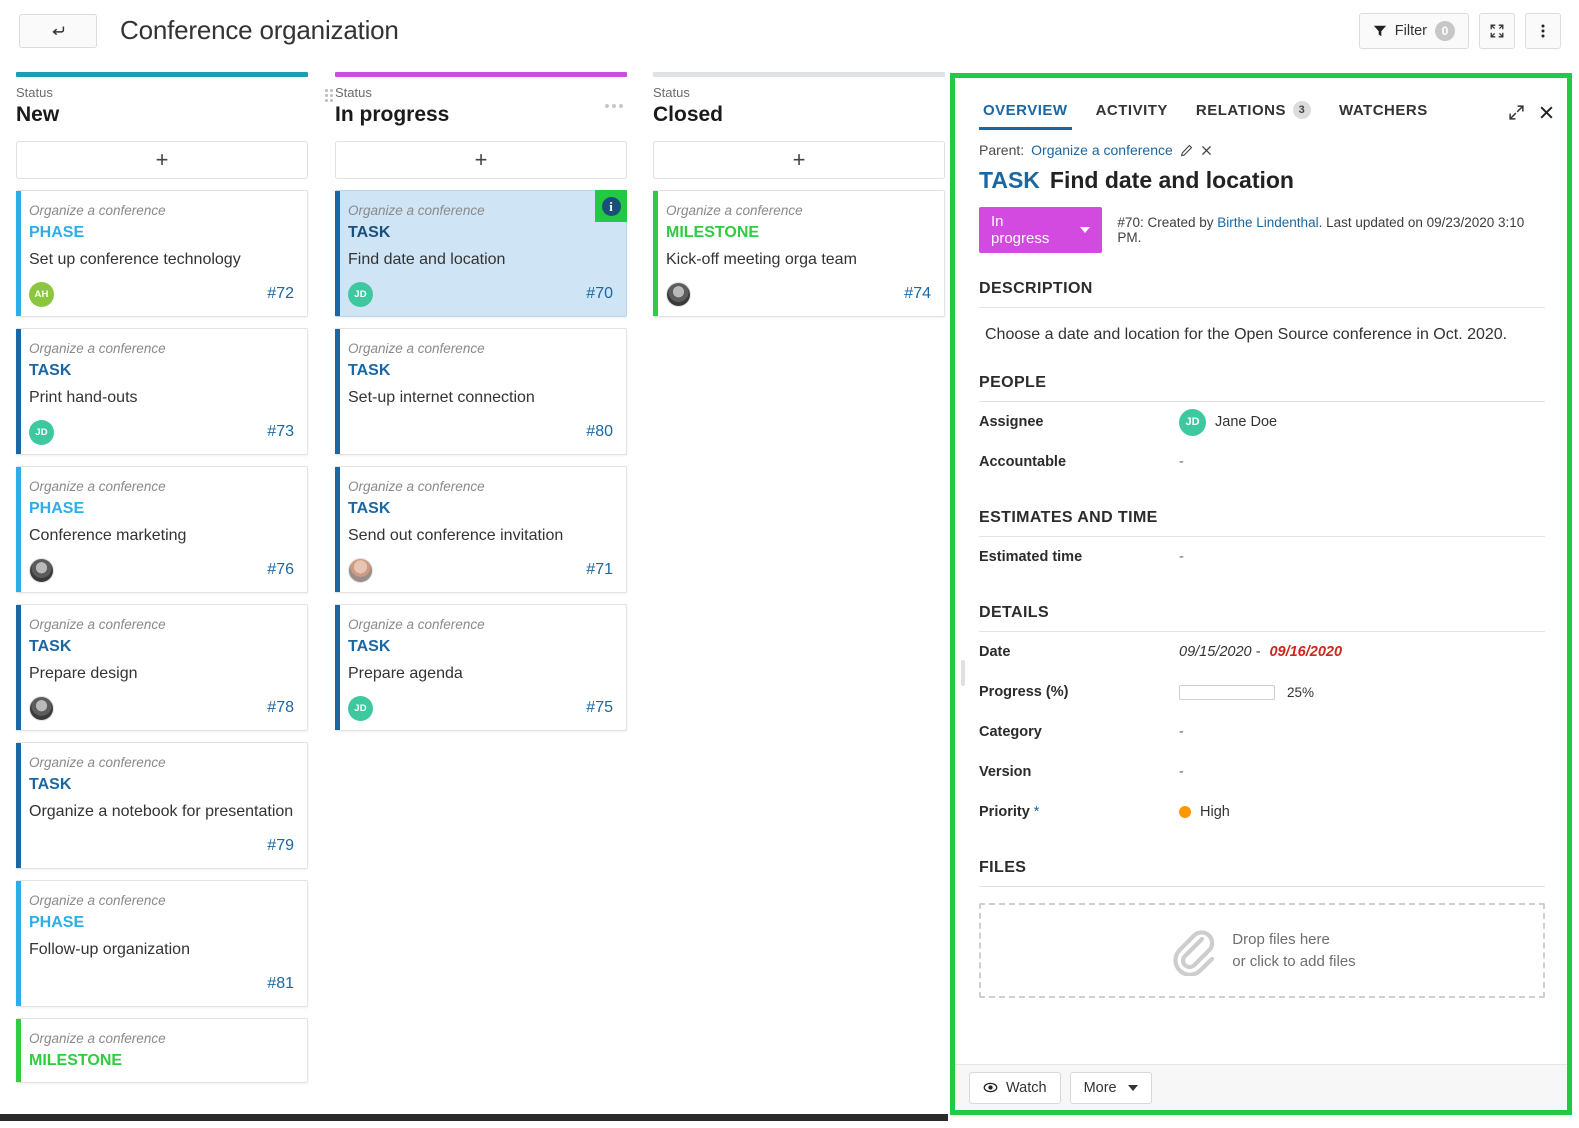 Image resolution: width=1579 pixels, height=1128 pixels. What do you see at coordinates (1257, 144) in the screenshot?
I see `parent-breadcrumb: Parent: Organize a conference` at bounding box center [1257, 144].